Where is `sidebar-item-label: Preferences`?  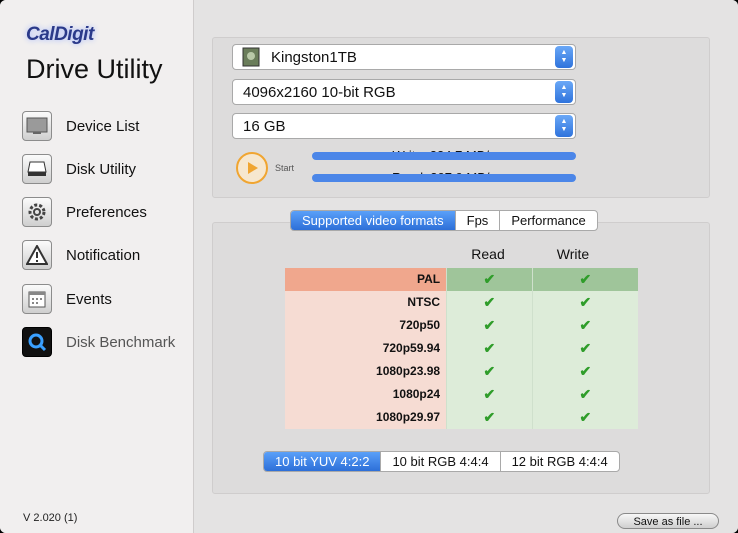 sidebar-item-label: Preferences is located at coordinates (106, 212).